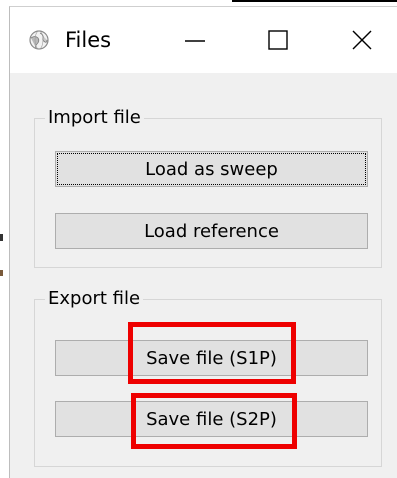 This screenshot has width=397, height=478. I want to click on save-file-s2p-label: Save file (S2P), so click(211, 419).